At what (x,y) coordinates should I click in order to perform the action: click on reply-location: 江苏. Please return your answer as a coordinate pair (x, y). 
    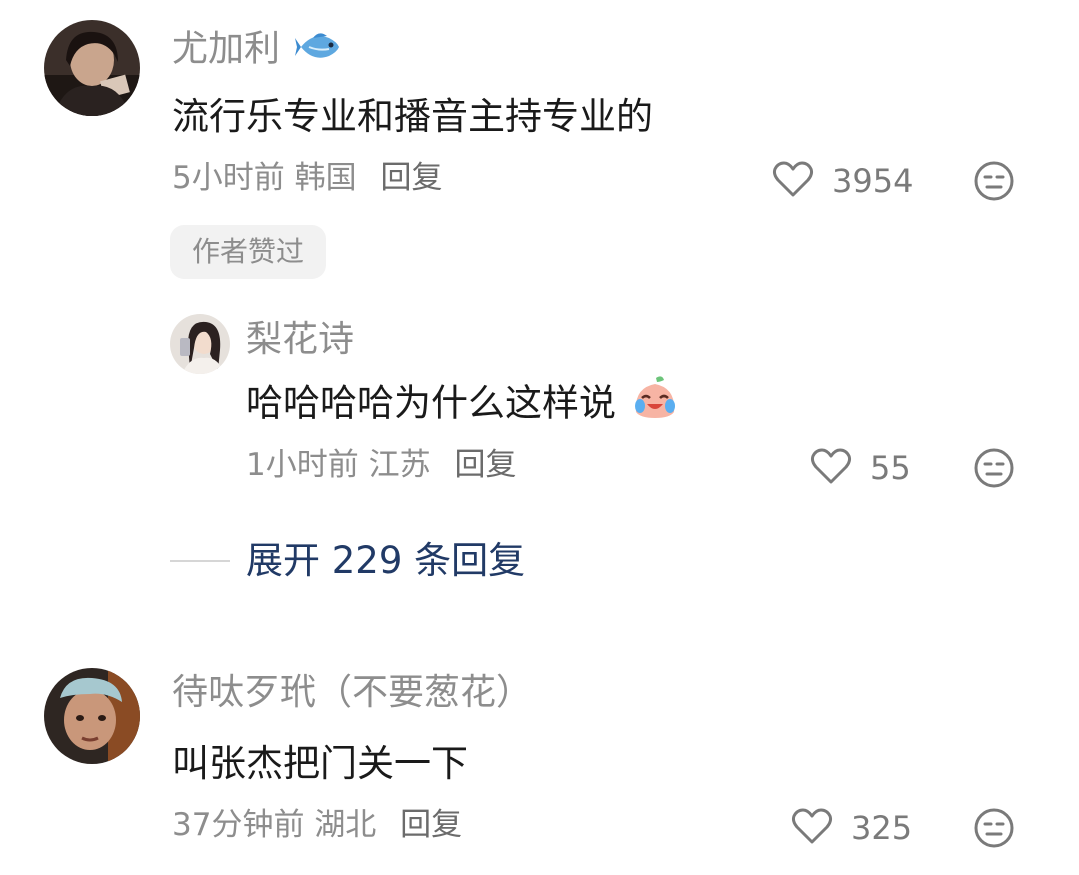
    Looking at the image, I should click on (399, 465).